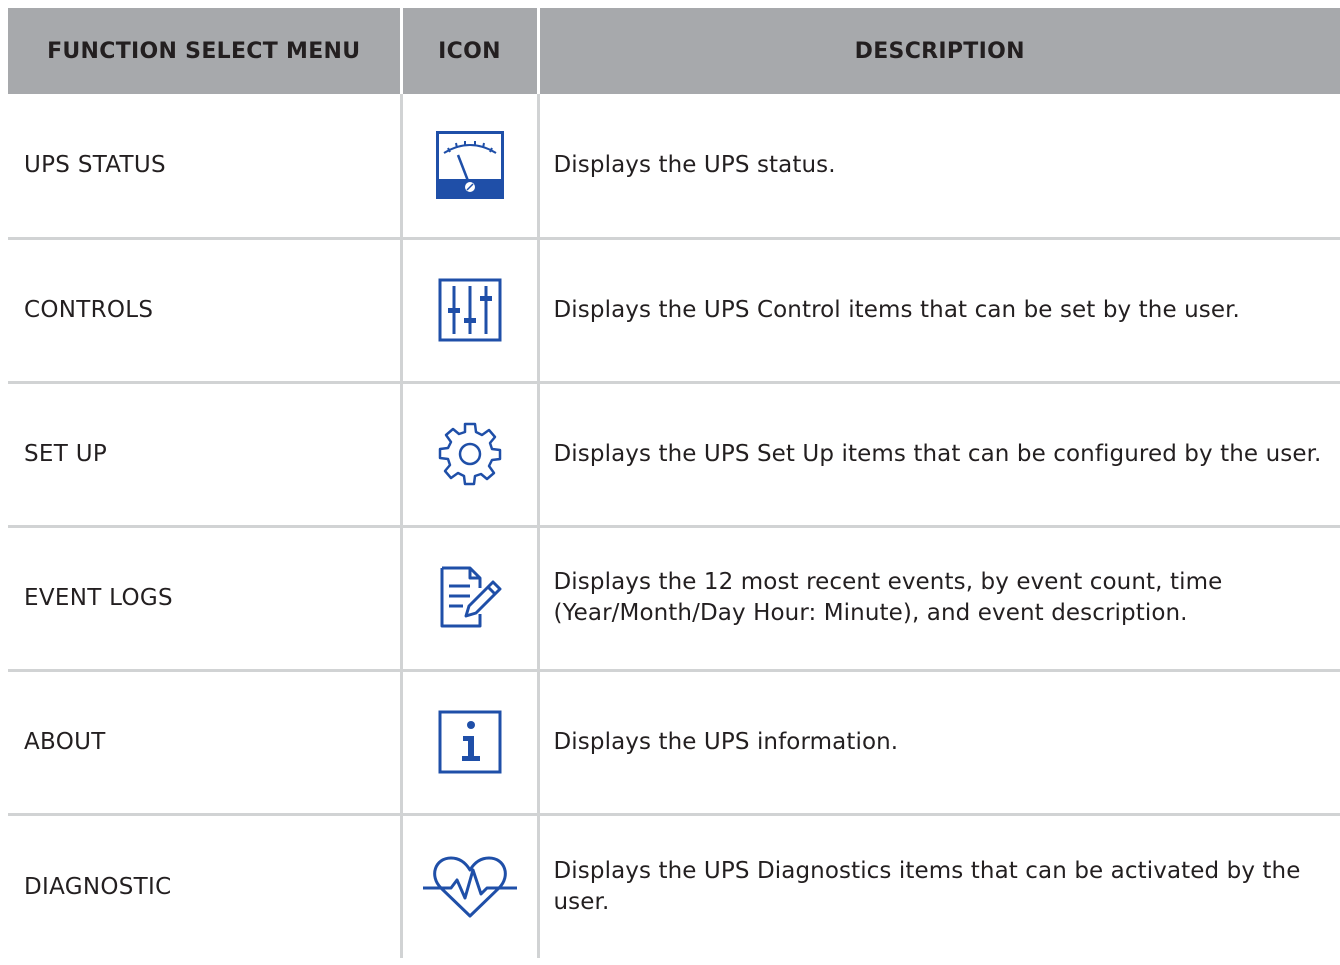 This screenshot has height=965, width=1340. What do you see at coordinates (938, 167) in the screenshot?
I see `function-description: Displays the UPS status.` at bounding box center [938, 167].